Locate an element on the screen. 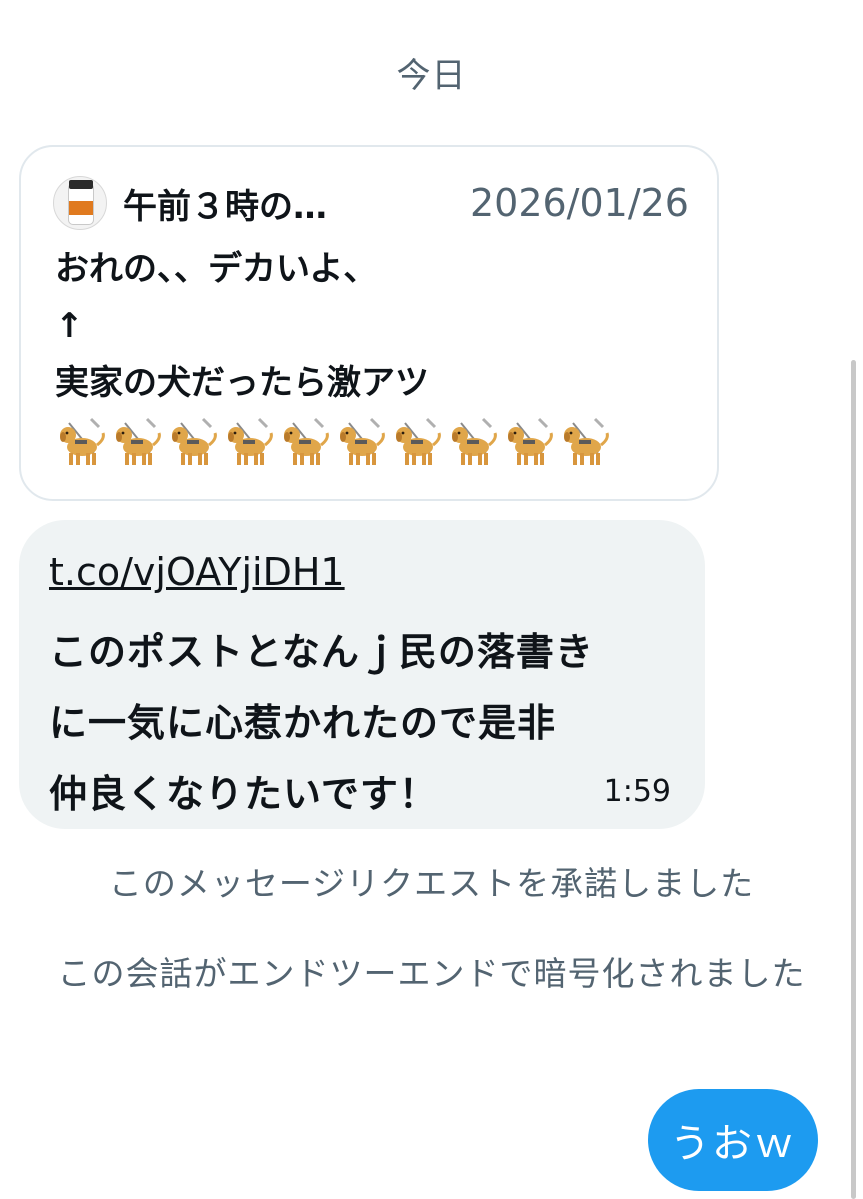 This screenshot has width=863, height=1199. message-timestamp: 1:59 is located at coordinates (637, 791).